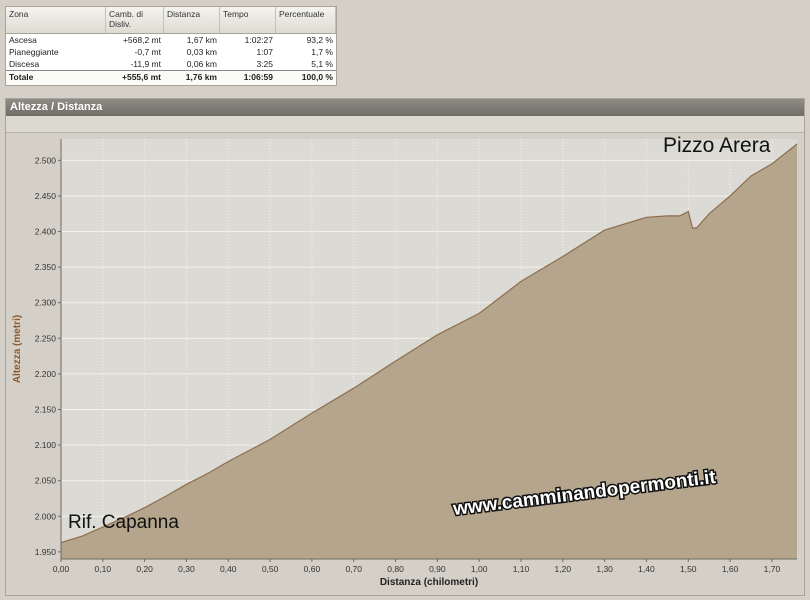  What do you see at coordinates (46, 516) in the screenshot?
I see `y-tick-label: 2.000` at bounding box center [46, 516].